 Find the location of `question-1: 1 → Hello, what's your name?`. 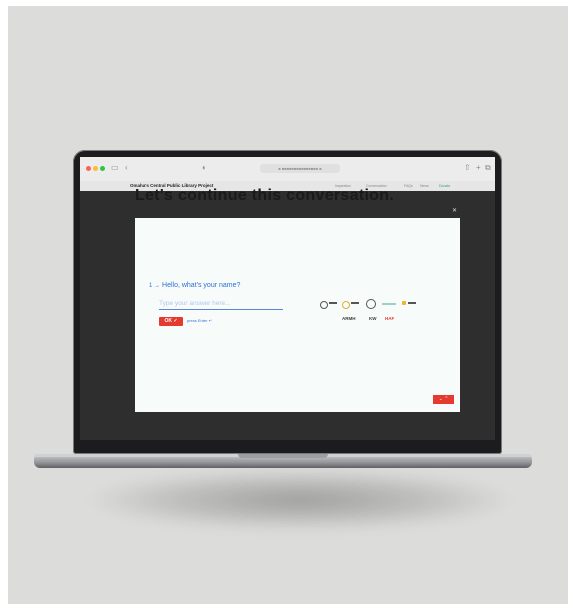

question-1: 1 → Hello, what's your name? is located at coordinates (194, 285).